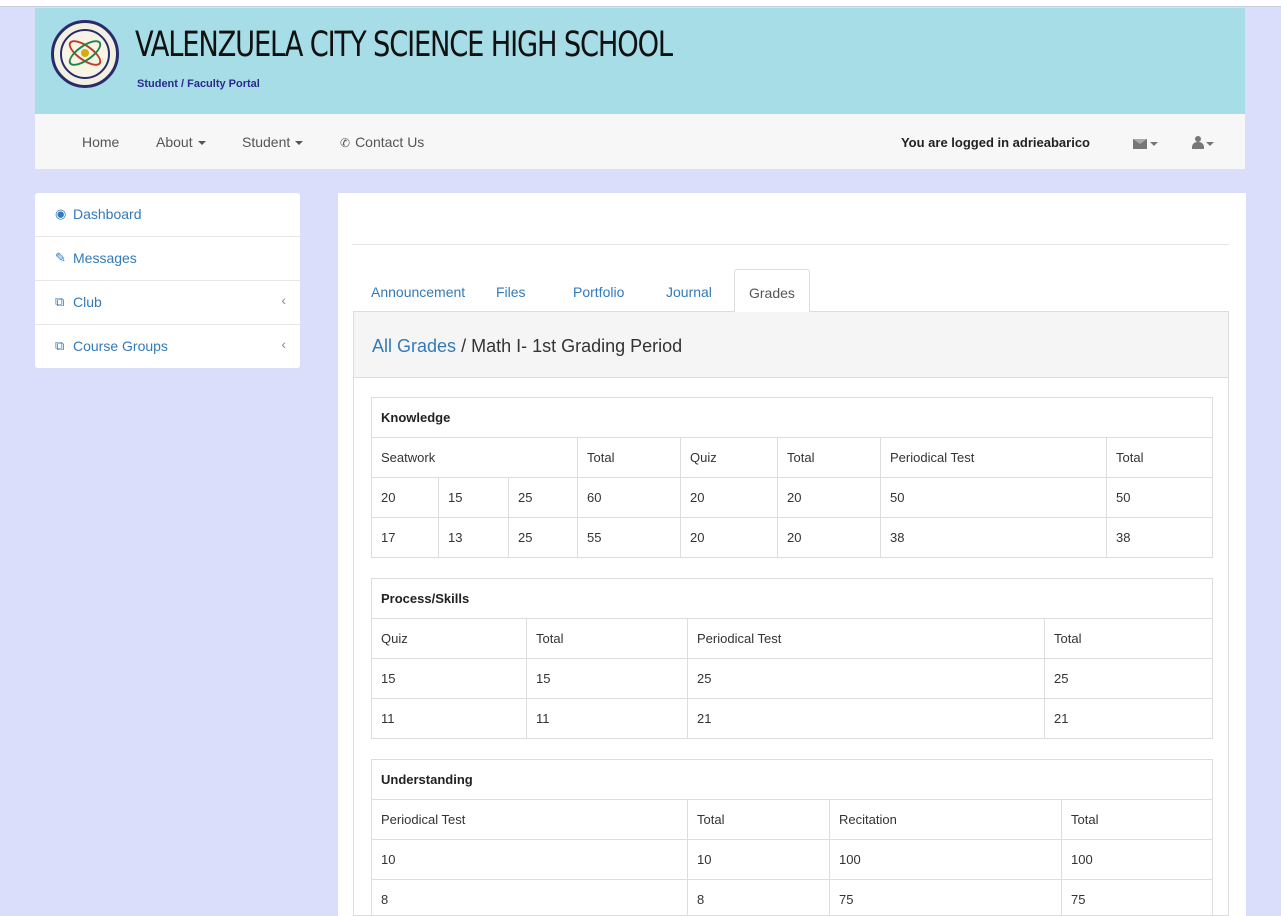 The width and height of the screenshot is (1281, 916). Describe the element at coordinates (792, 537) in the screenshot. I see `table-row: 17 13 25 55 20 20 38 38` at that location.